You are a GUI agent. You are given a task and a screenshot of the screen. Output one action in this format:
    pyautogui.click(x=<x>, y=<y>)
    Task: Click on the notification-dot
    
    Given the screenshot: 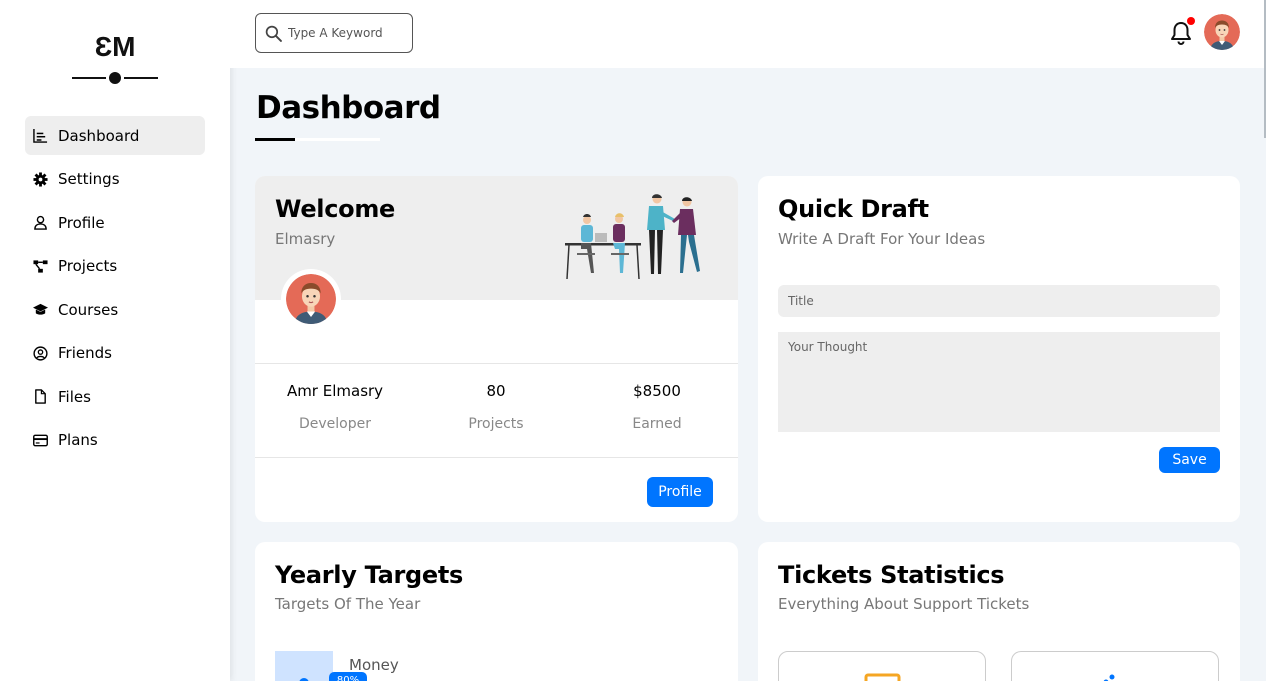 What is the action you would take?
    pyautogui.click(x=1191, y=21)
    